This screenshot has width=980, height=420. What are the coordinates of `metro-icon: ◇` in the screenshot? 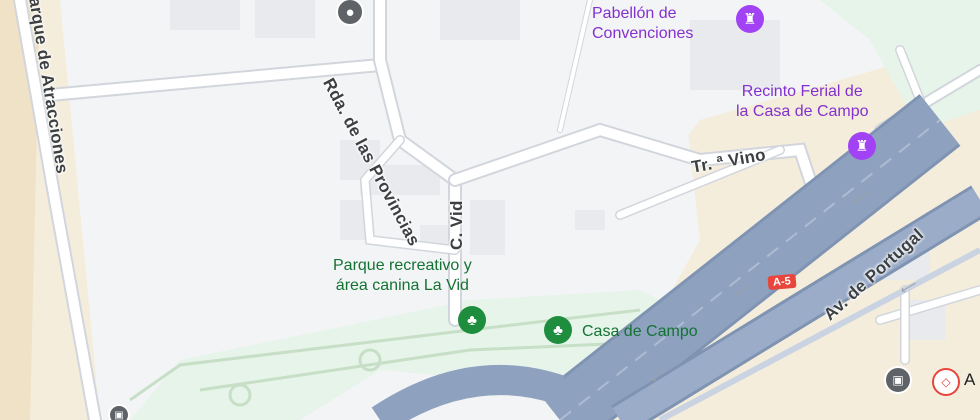 It's located at (946, 382).